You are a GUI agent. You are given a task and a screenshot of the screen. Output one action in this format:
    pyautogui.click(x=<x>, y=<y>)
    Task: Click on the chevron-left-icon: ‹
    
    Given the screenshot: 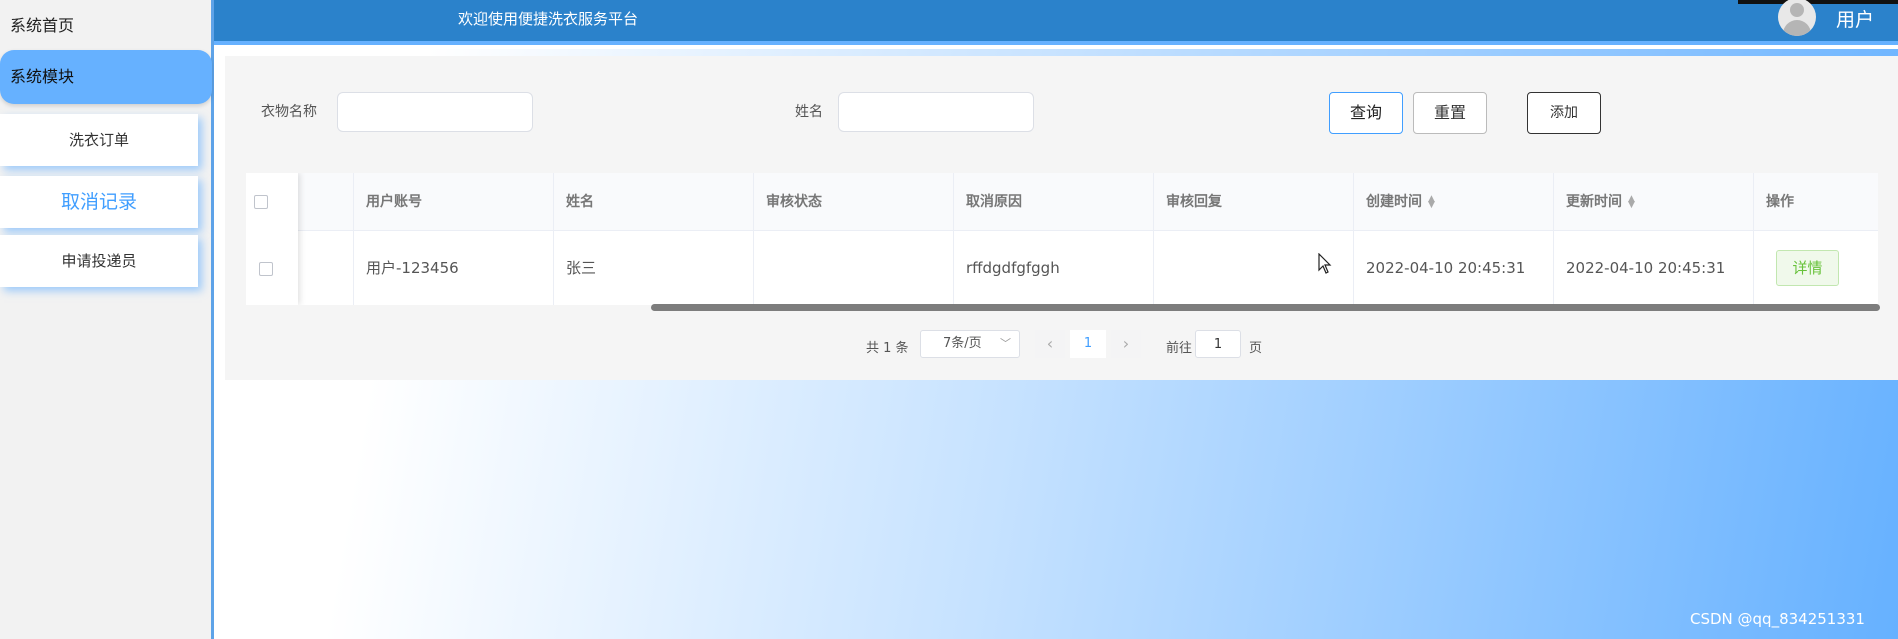 What is the action you would take?
    pyautogui.click(x=1050, y=343)
    